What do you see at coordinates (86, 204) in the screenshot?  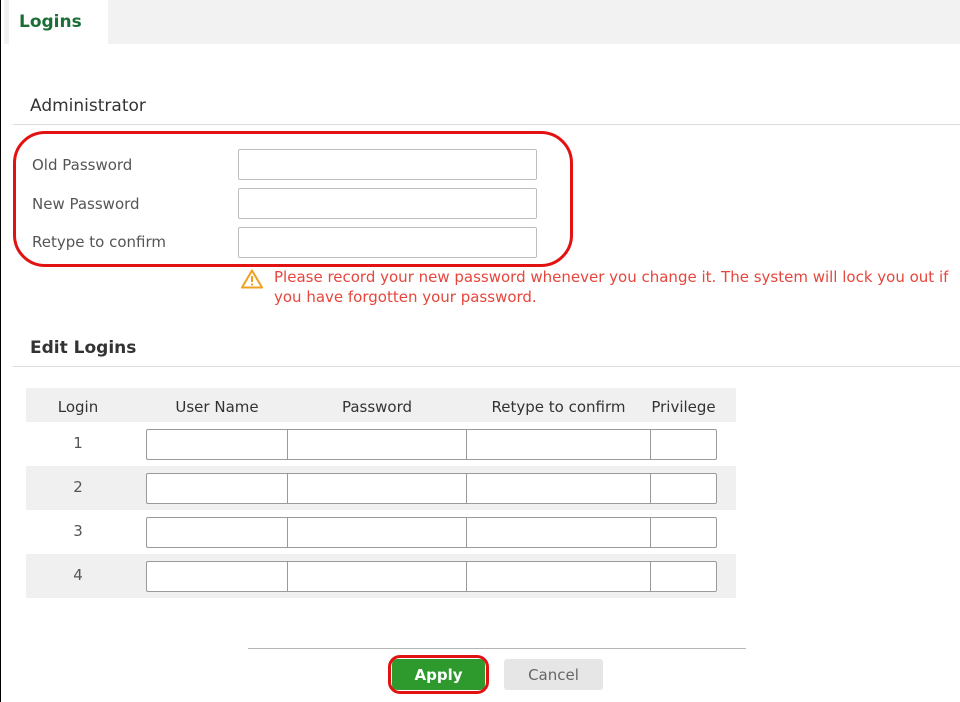 I see `new-password-label: New Password` at bounding box center [86, 204].